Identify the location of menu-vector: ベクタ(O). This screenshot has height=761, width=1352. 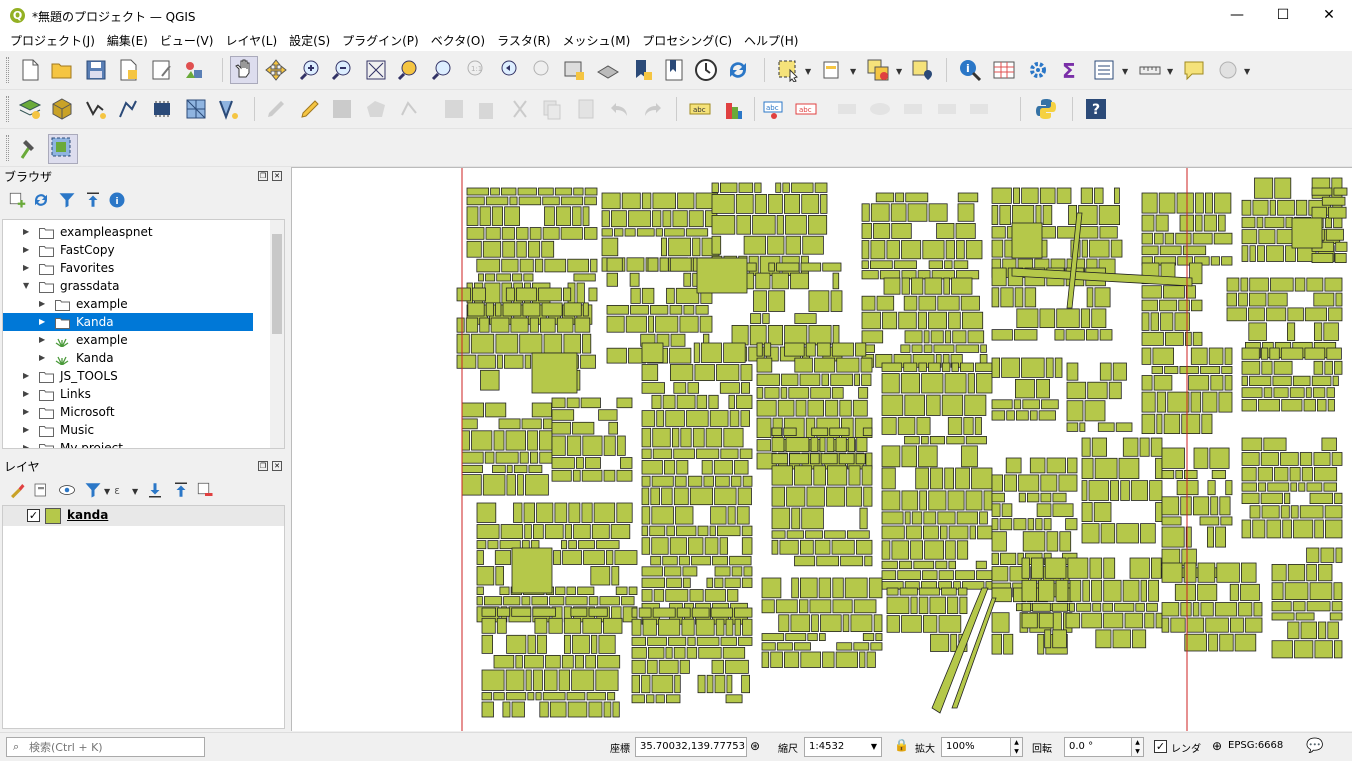
(458, 41).